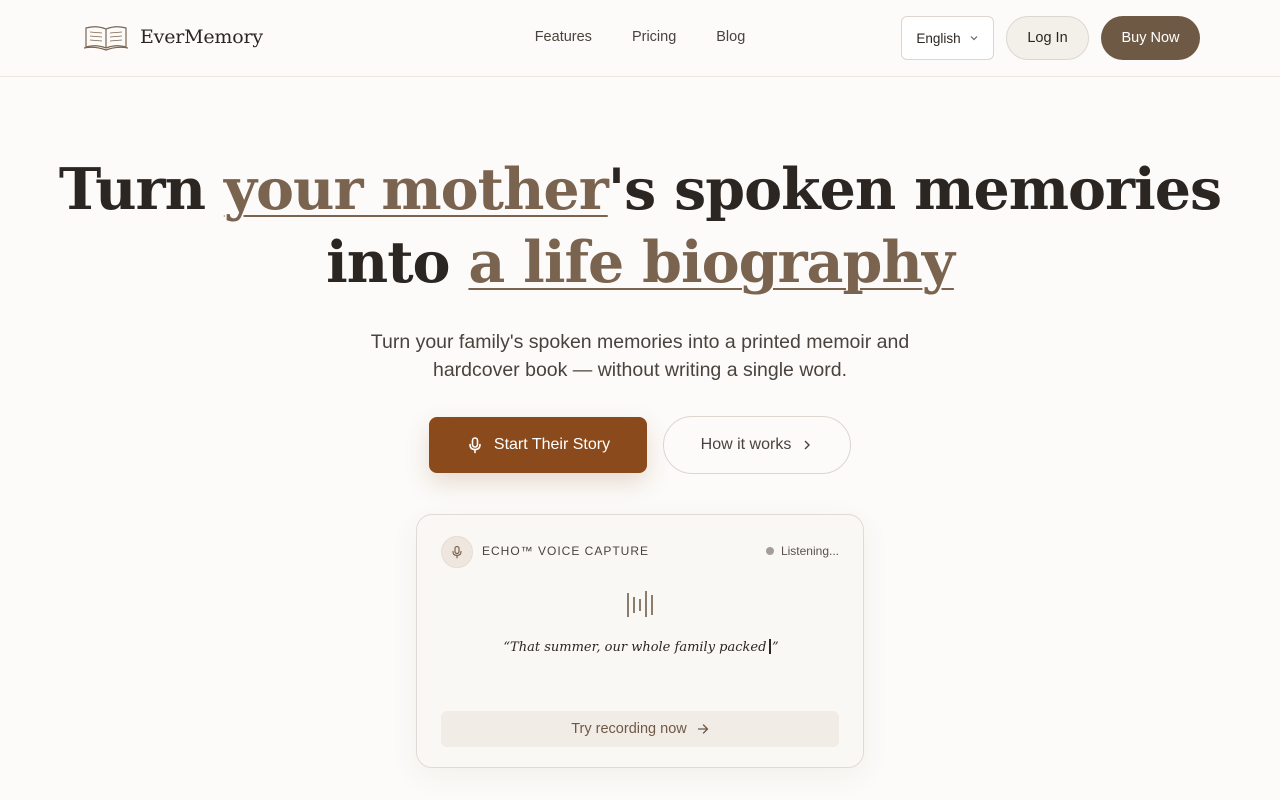 The height and width of the screenshot is (800, 1280). I want to click on open-book-icon, so click(106, 38).